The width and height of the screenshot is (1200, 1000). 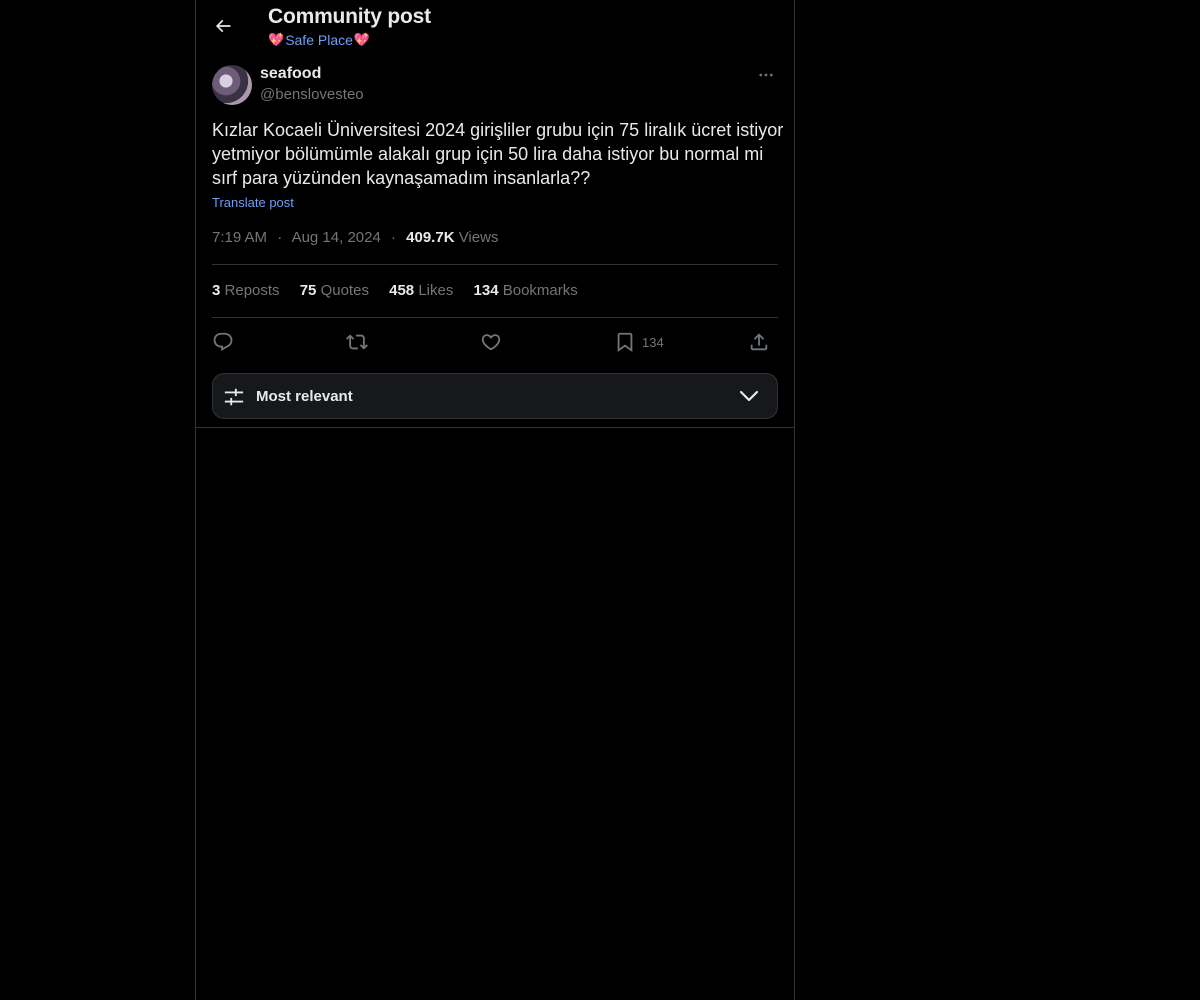 I want to click on reply-button, so click(x=223, y=342).